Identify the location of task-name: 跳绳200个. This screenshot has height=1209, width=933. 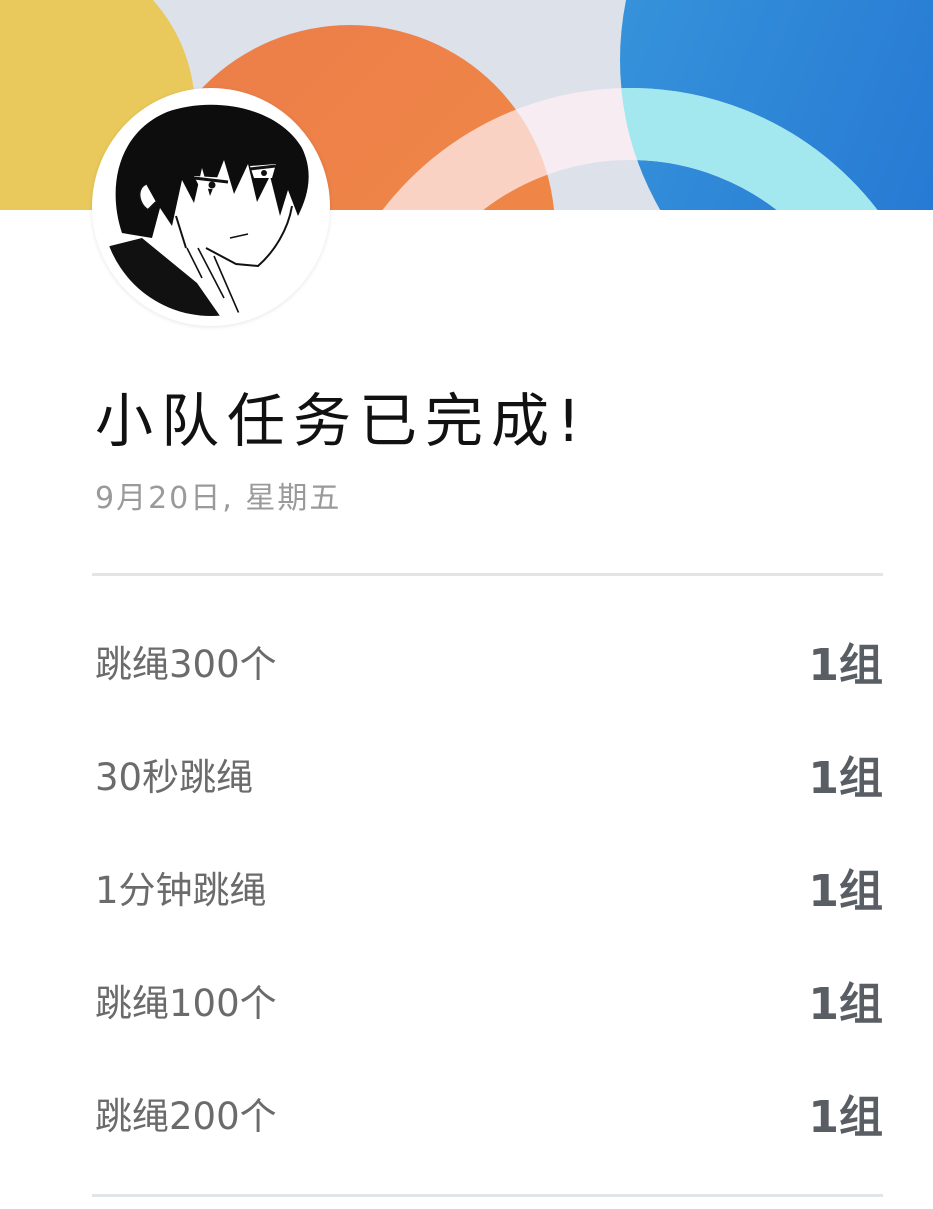
(186, 1116).